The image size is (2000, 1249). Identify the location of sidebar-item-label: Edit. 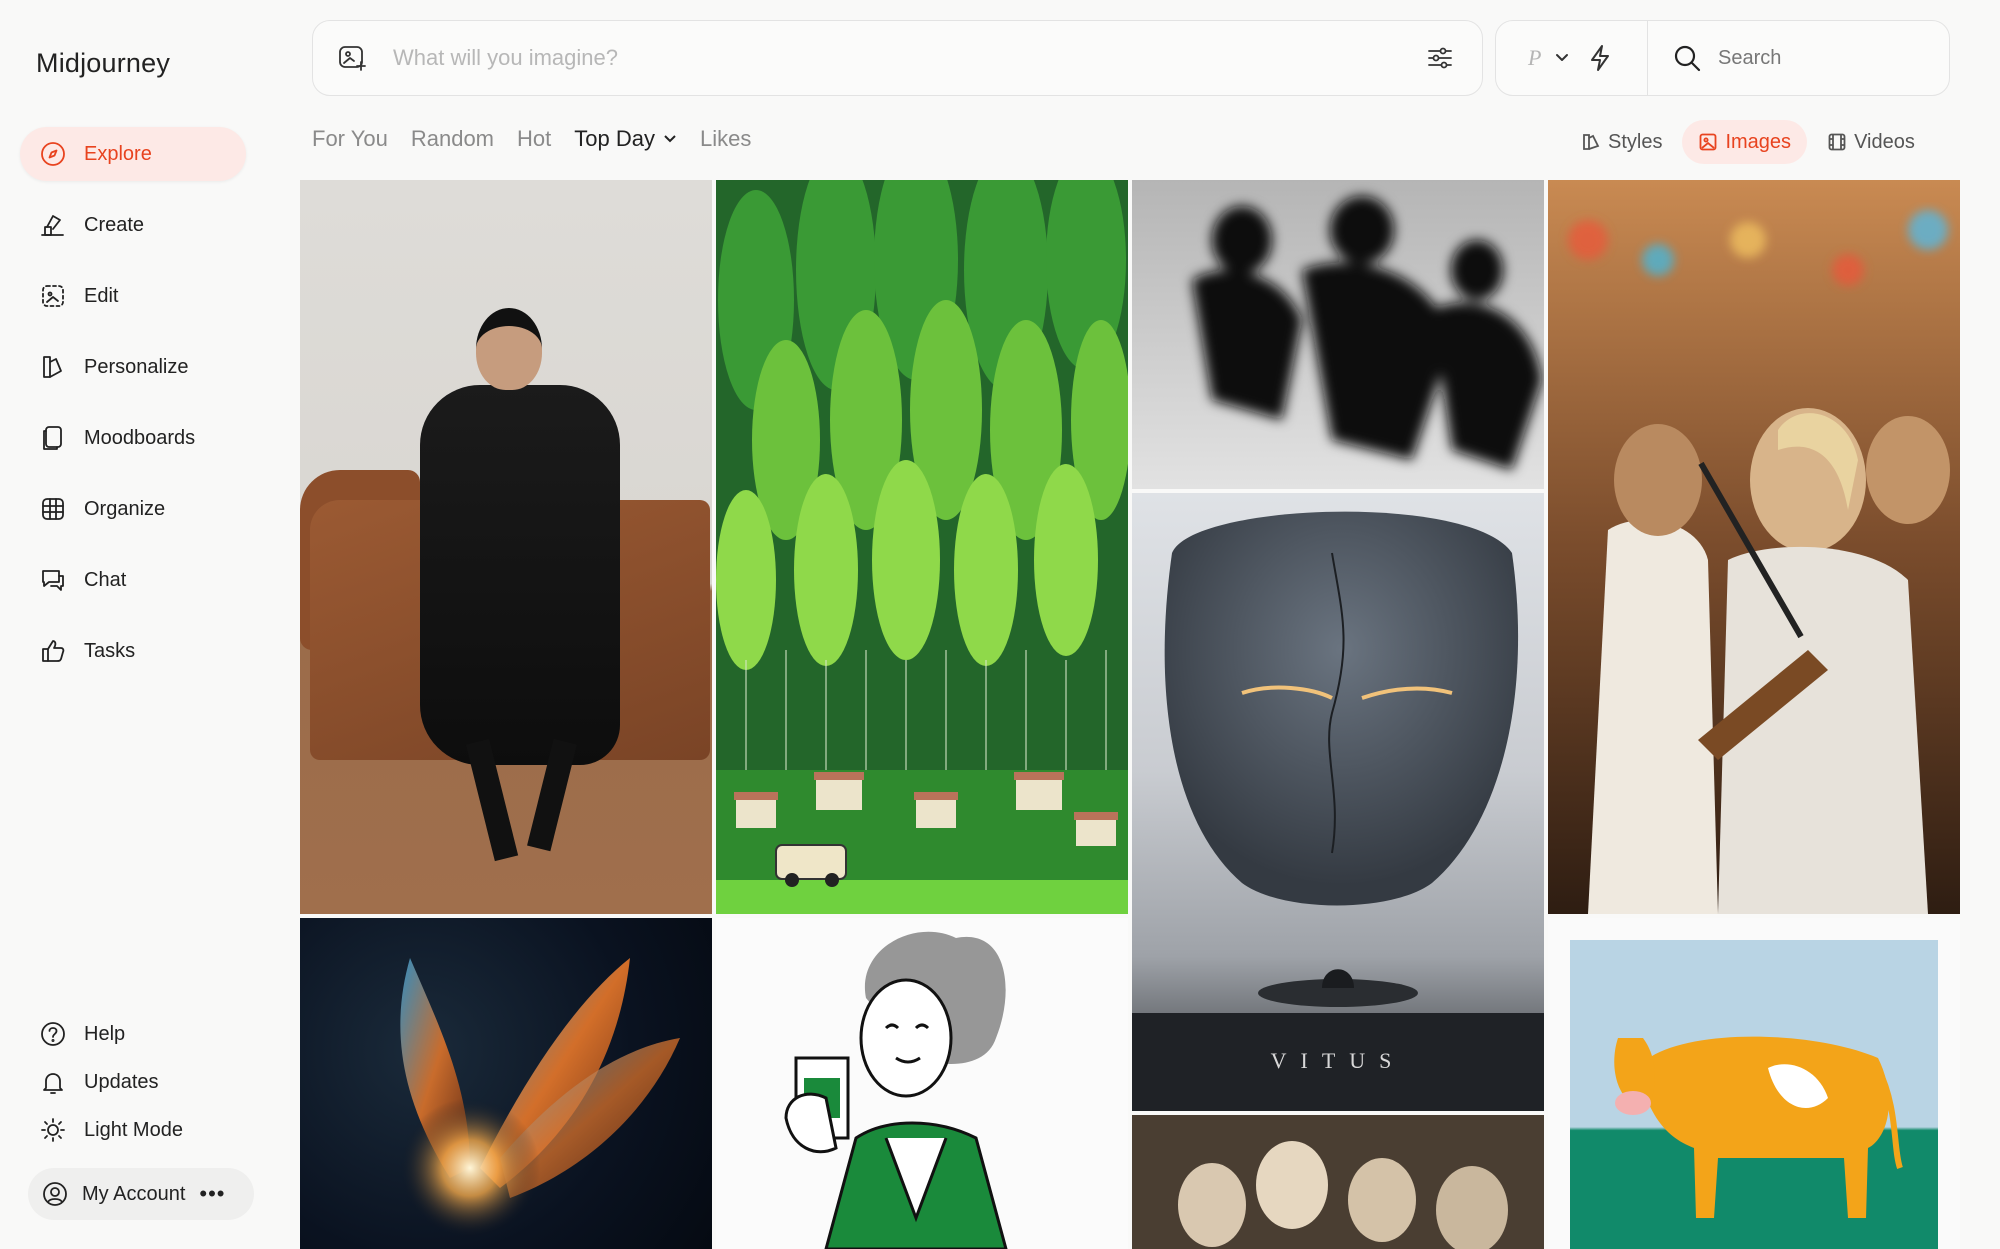
(101, 295).